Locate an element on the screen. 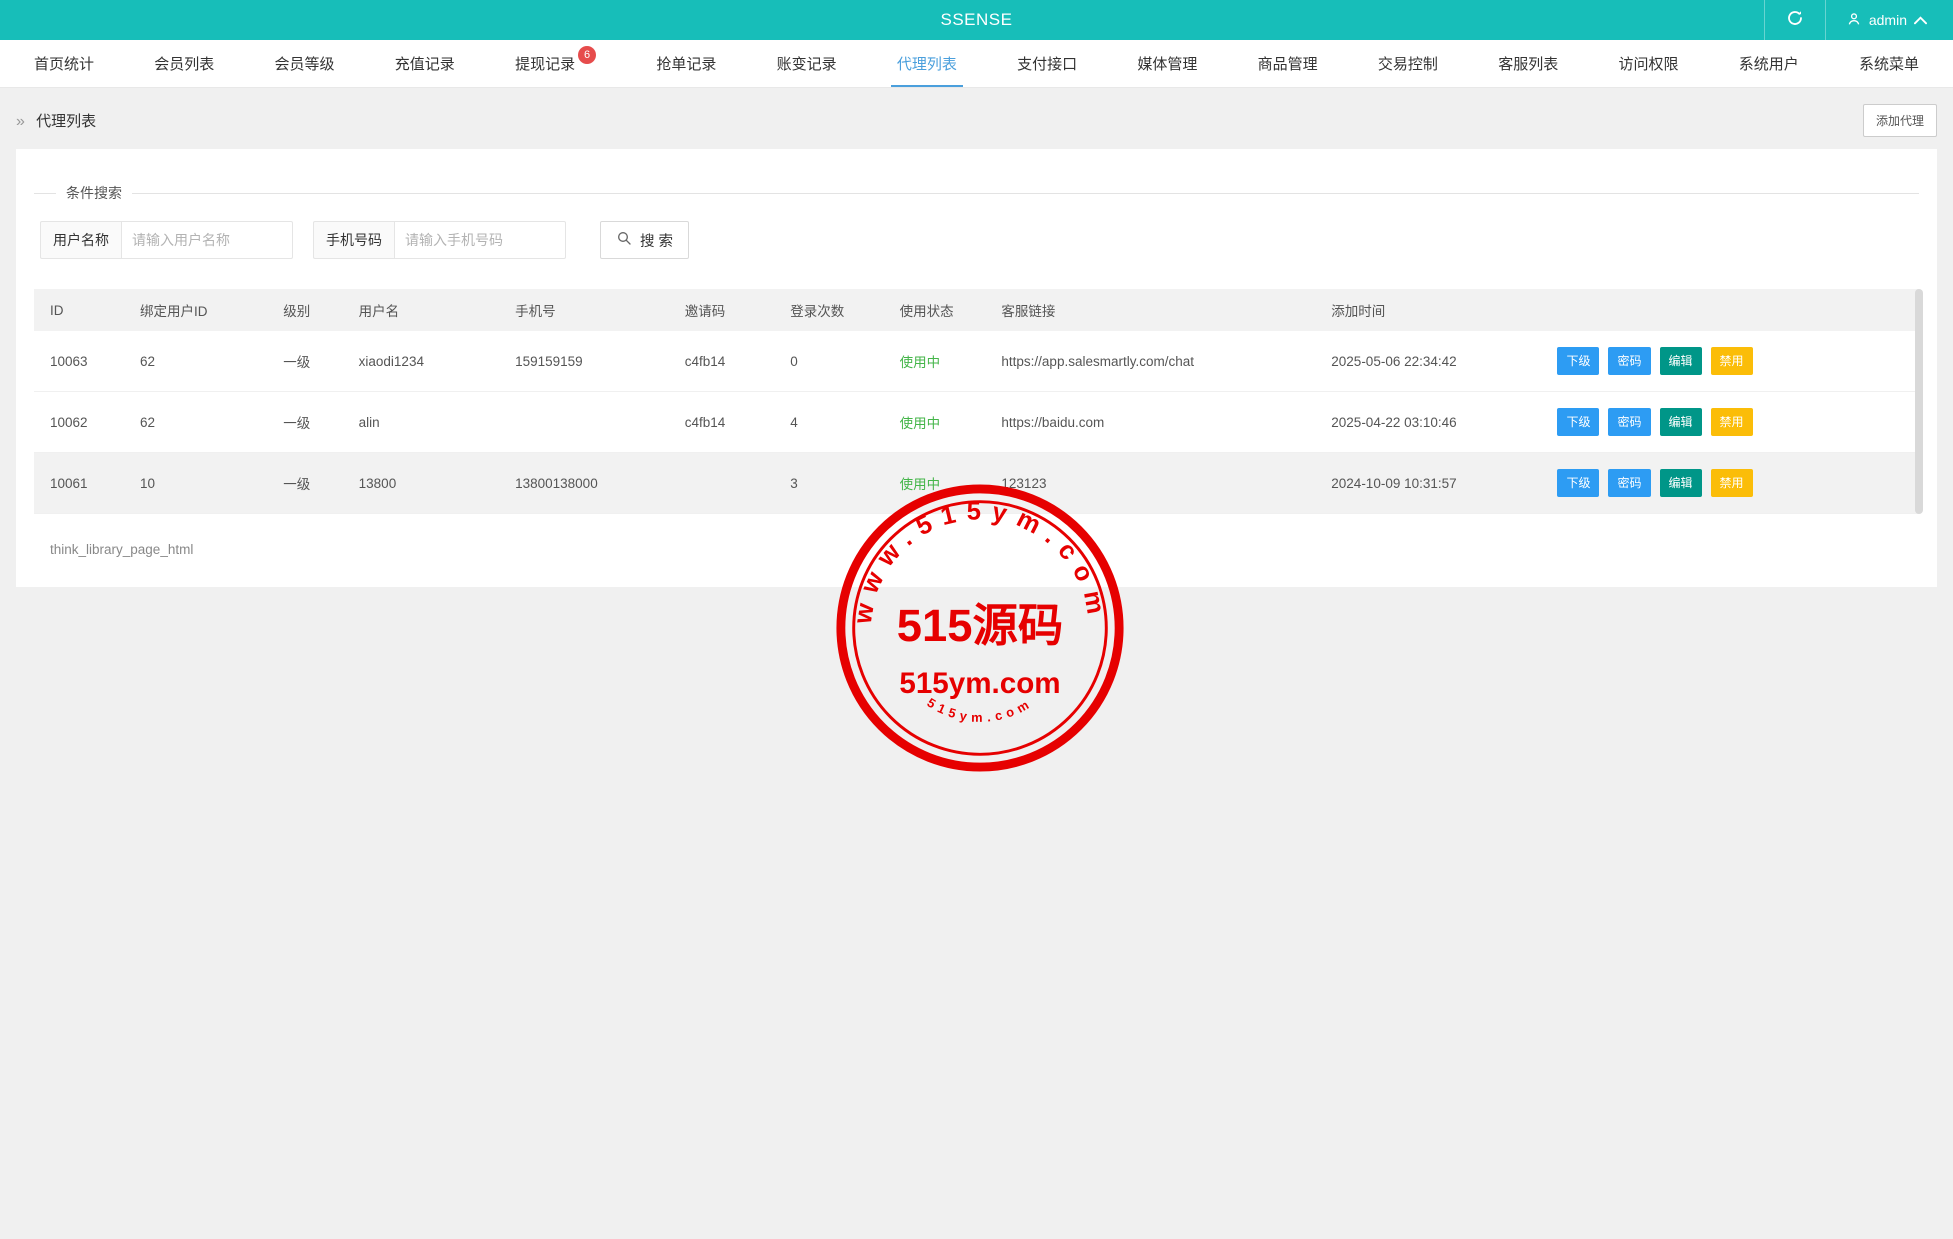 The height and width of the screenshot is (1239, 1953). actions-cell: 下级 密码 编辑 禁用 is located at coordinates (1734, 483).